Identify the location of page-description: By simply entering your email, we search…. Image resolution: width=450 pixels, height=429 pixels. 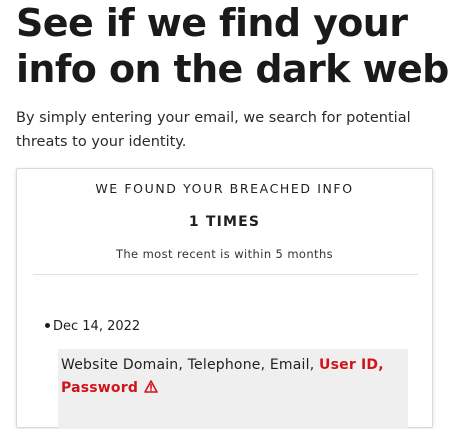
(231, 130).